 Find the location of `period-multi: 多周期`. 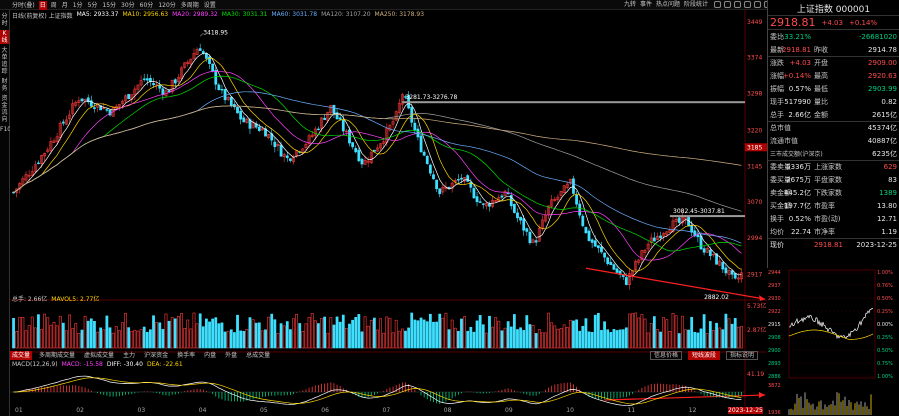

period-multi: 多周期 is located at coordinates (190, 5).